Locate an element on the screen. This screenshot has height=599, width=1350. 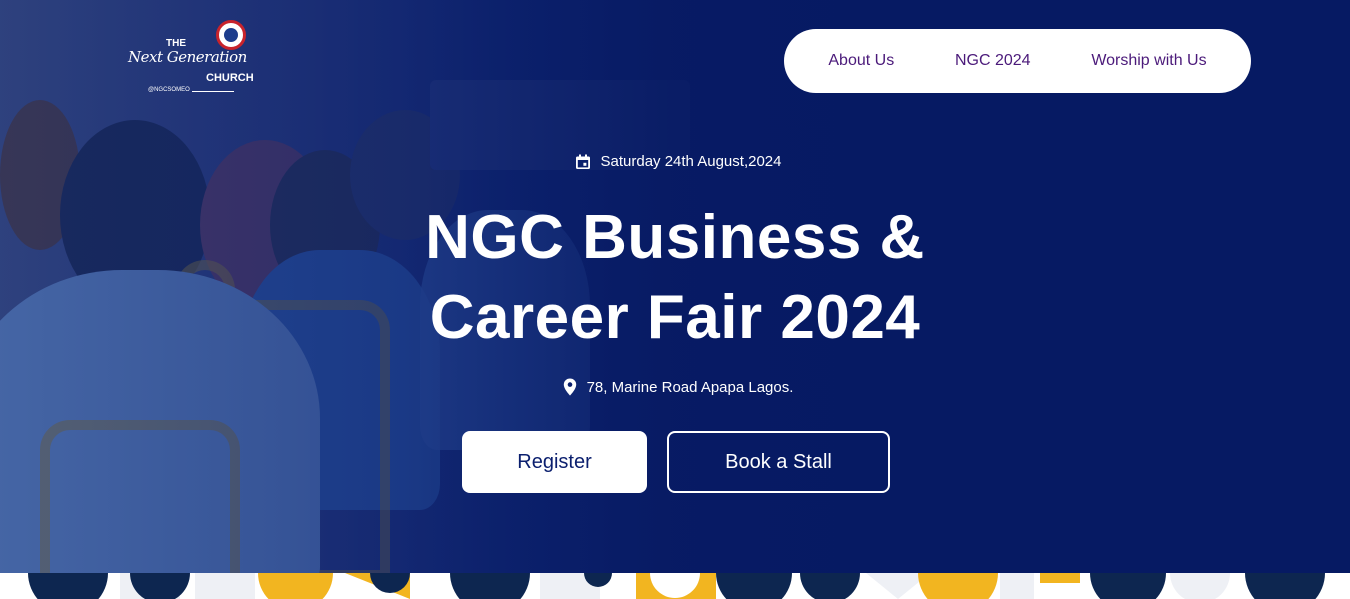
event-date: Saturday 24th August,2024 is located at coordinates (675, 161).